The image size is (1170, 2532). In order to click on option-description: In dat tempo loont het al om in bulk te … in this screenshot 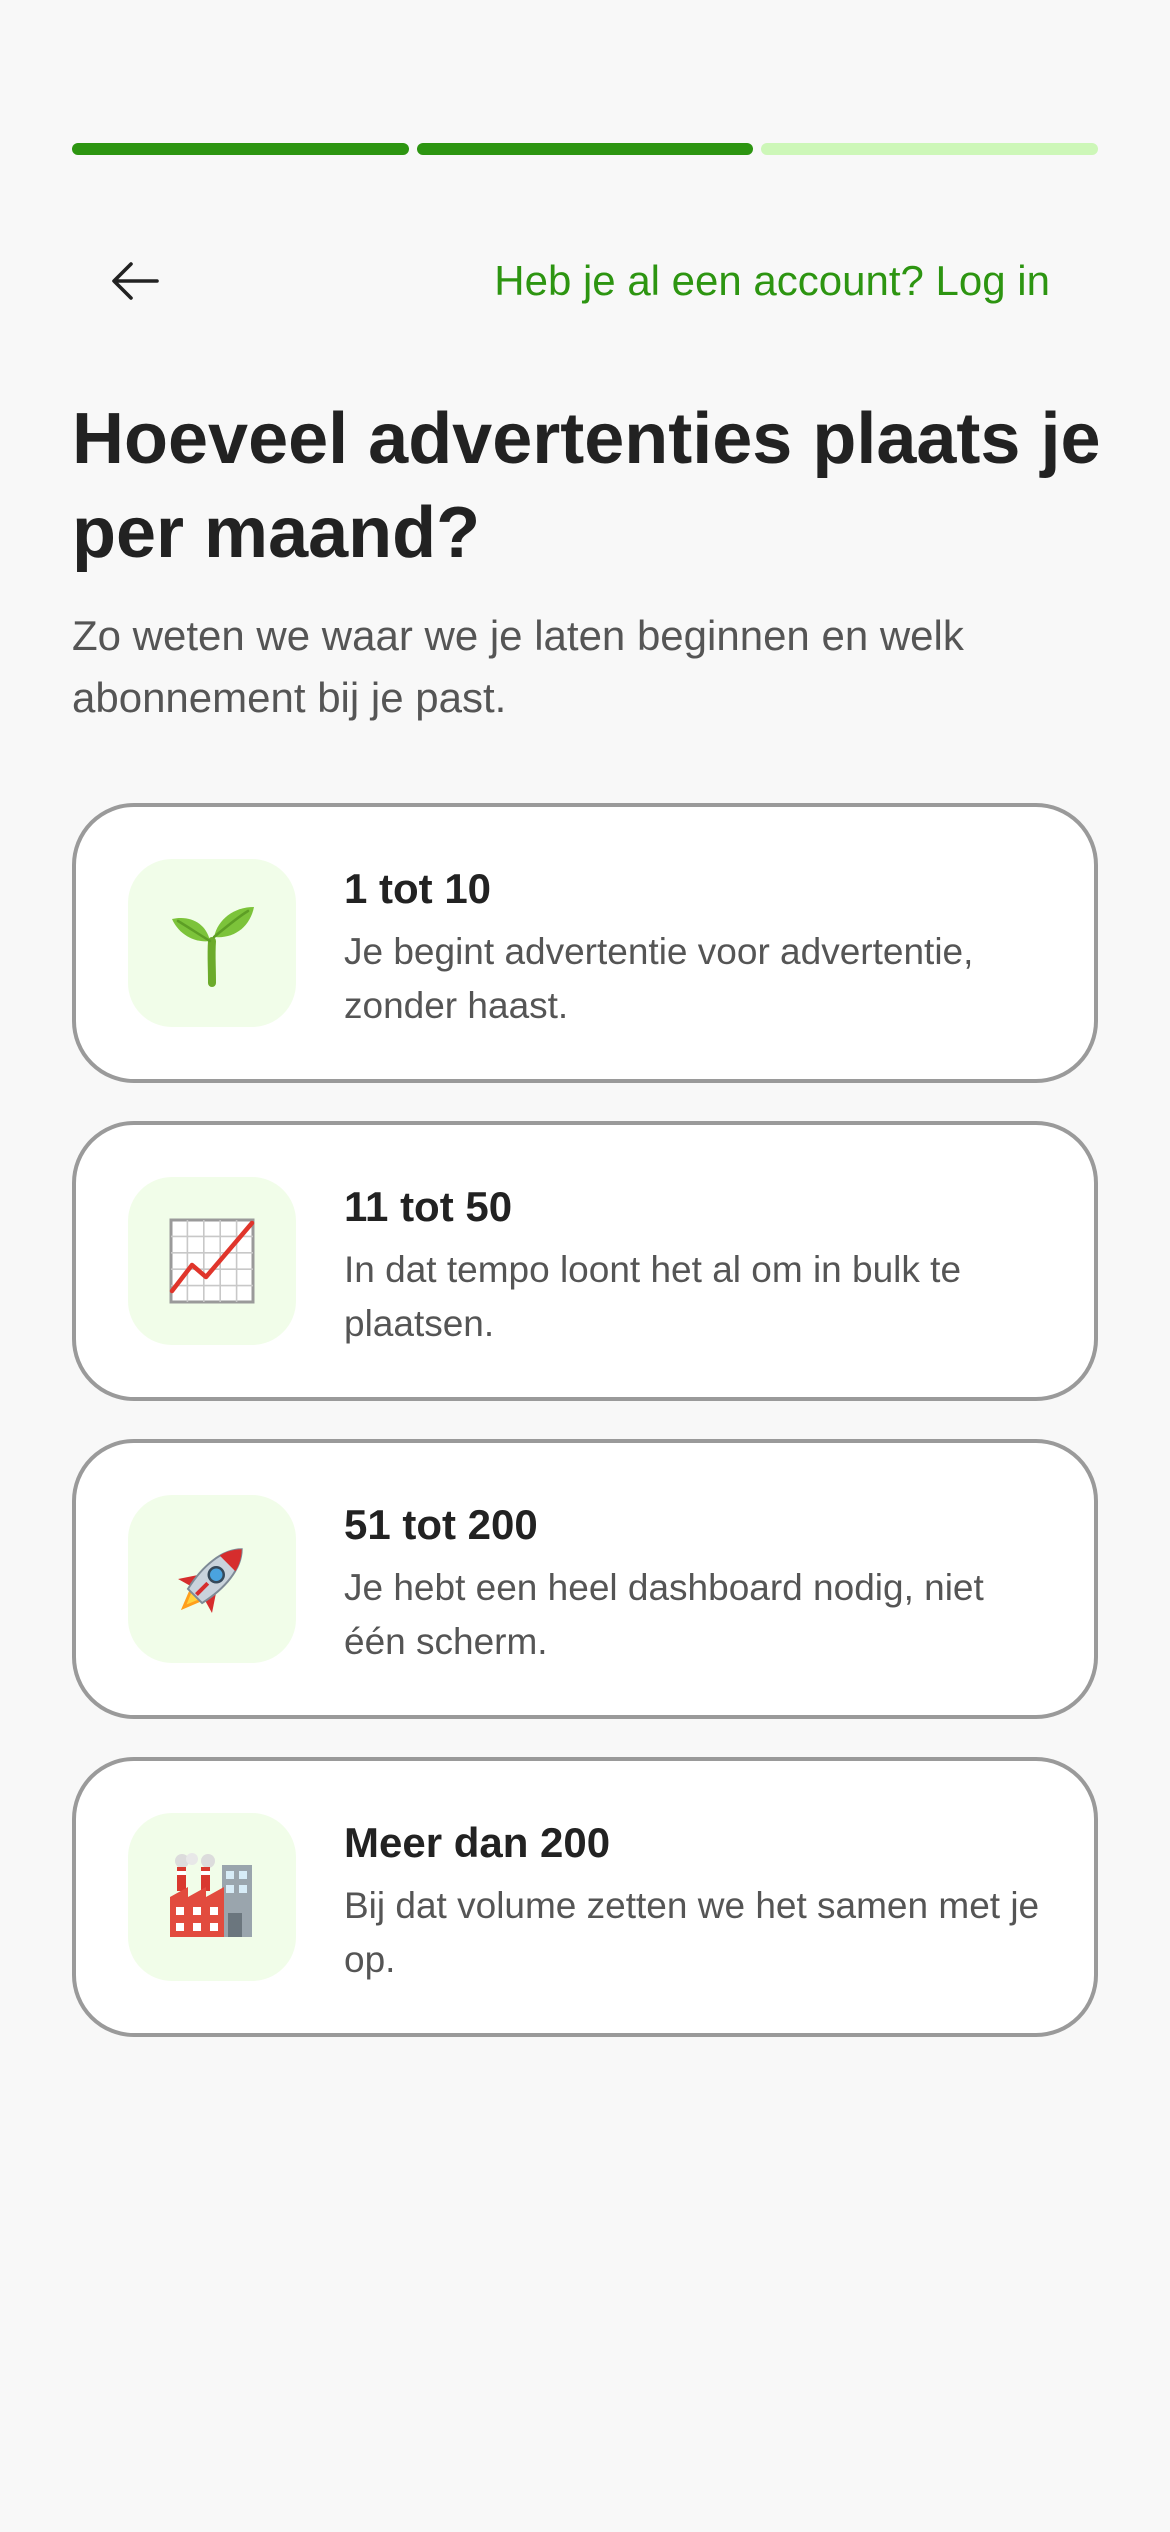, I will do `click(653, 1296)`.